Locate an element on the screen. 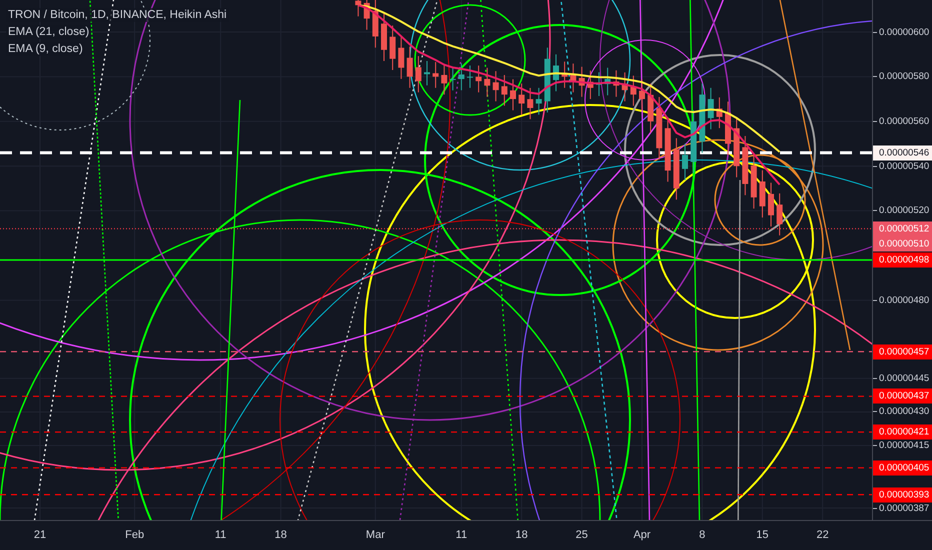 The image size is (932, 550). time-tick-label: 21 is located at coordinates (40, 535).